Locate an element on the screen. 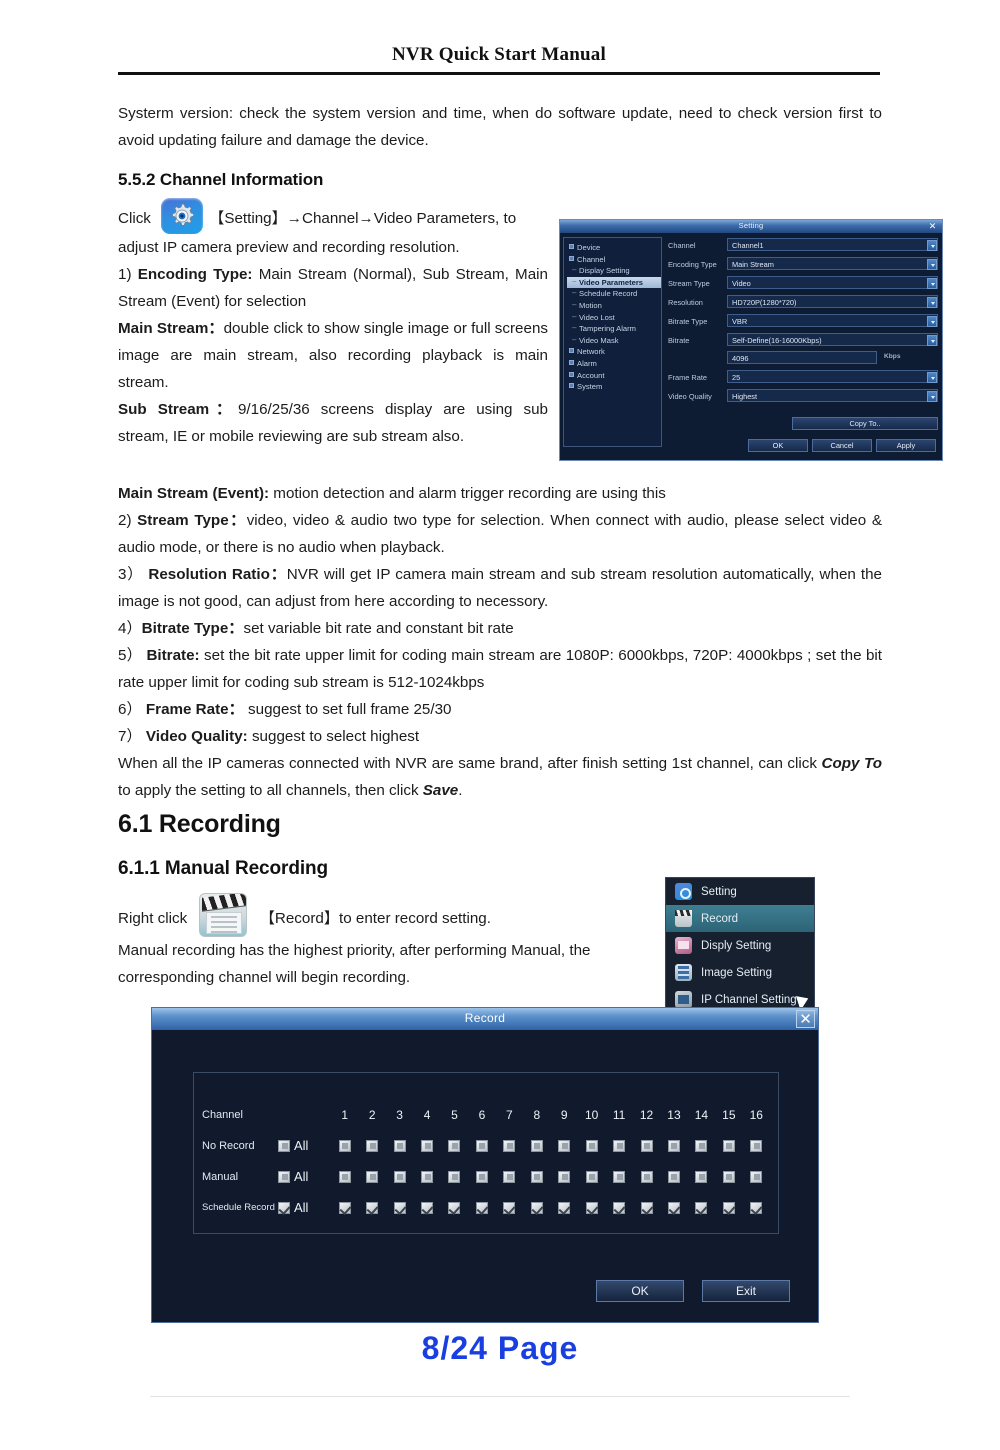  record-exit-button: Exit is located at coordinates (746, 1291).